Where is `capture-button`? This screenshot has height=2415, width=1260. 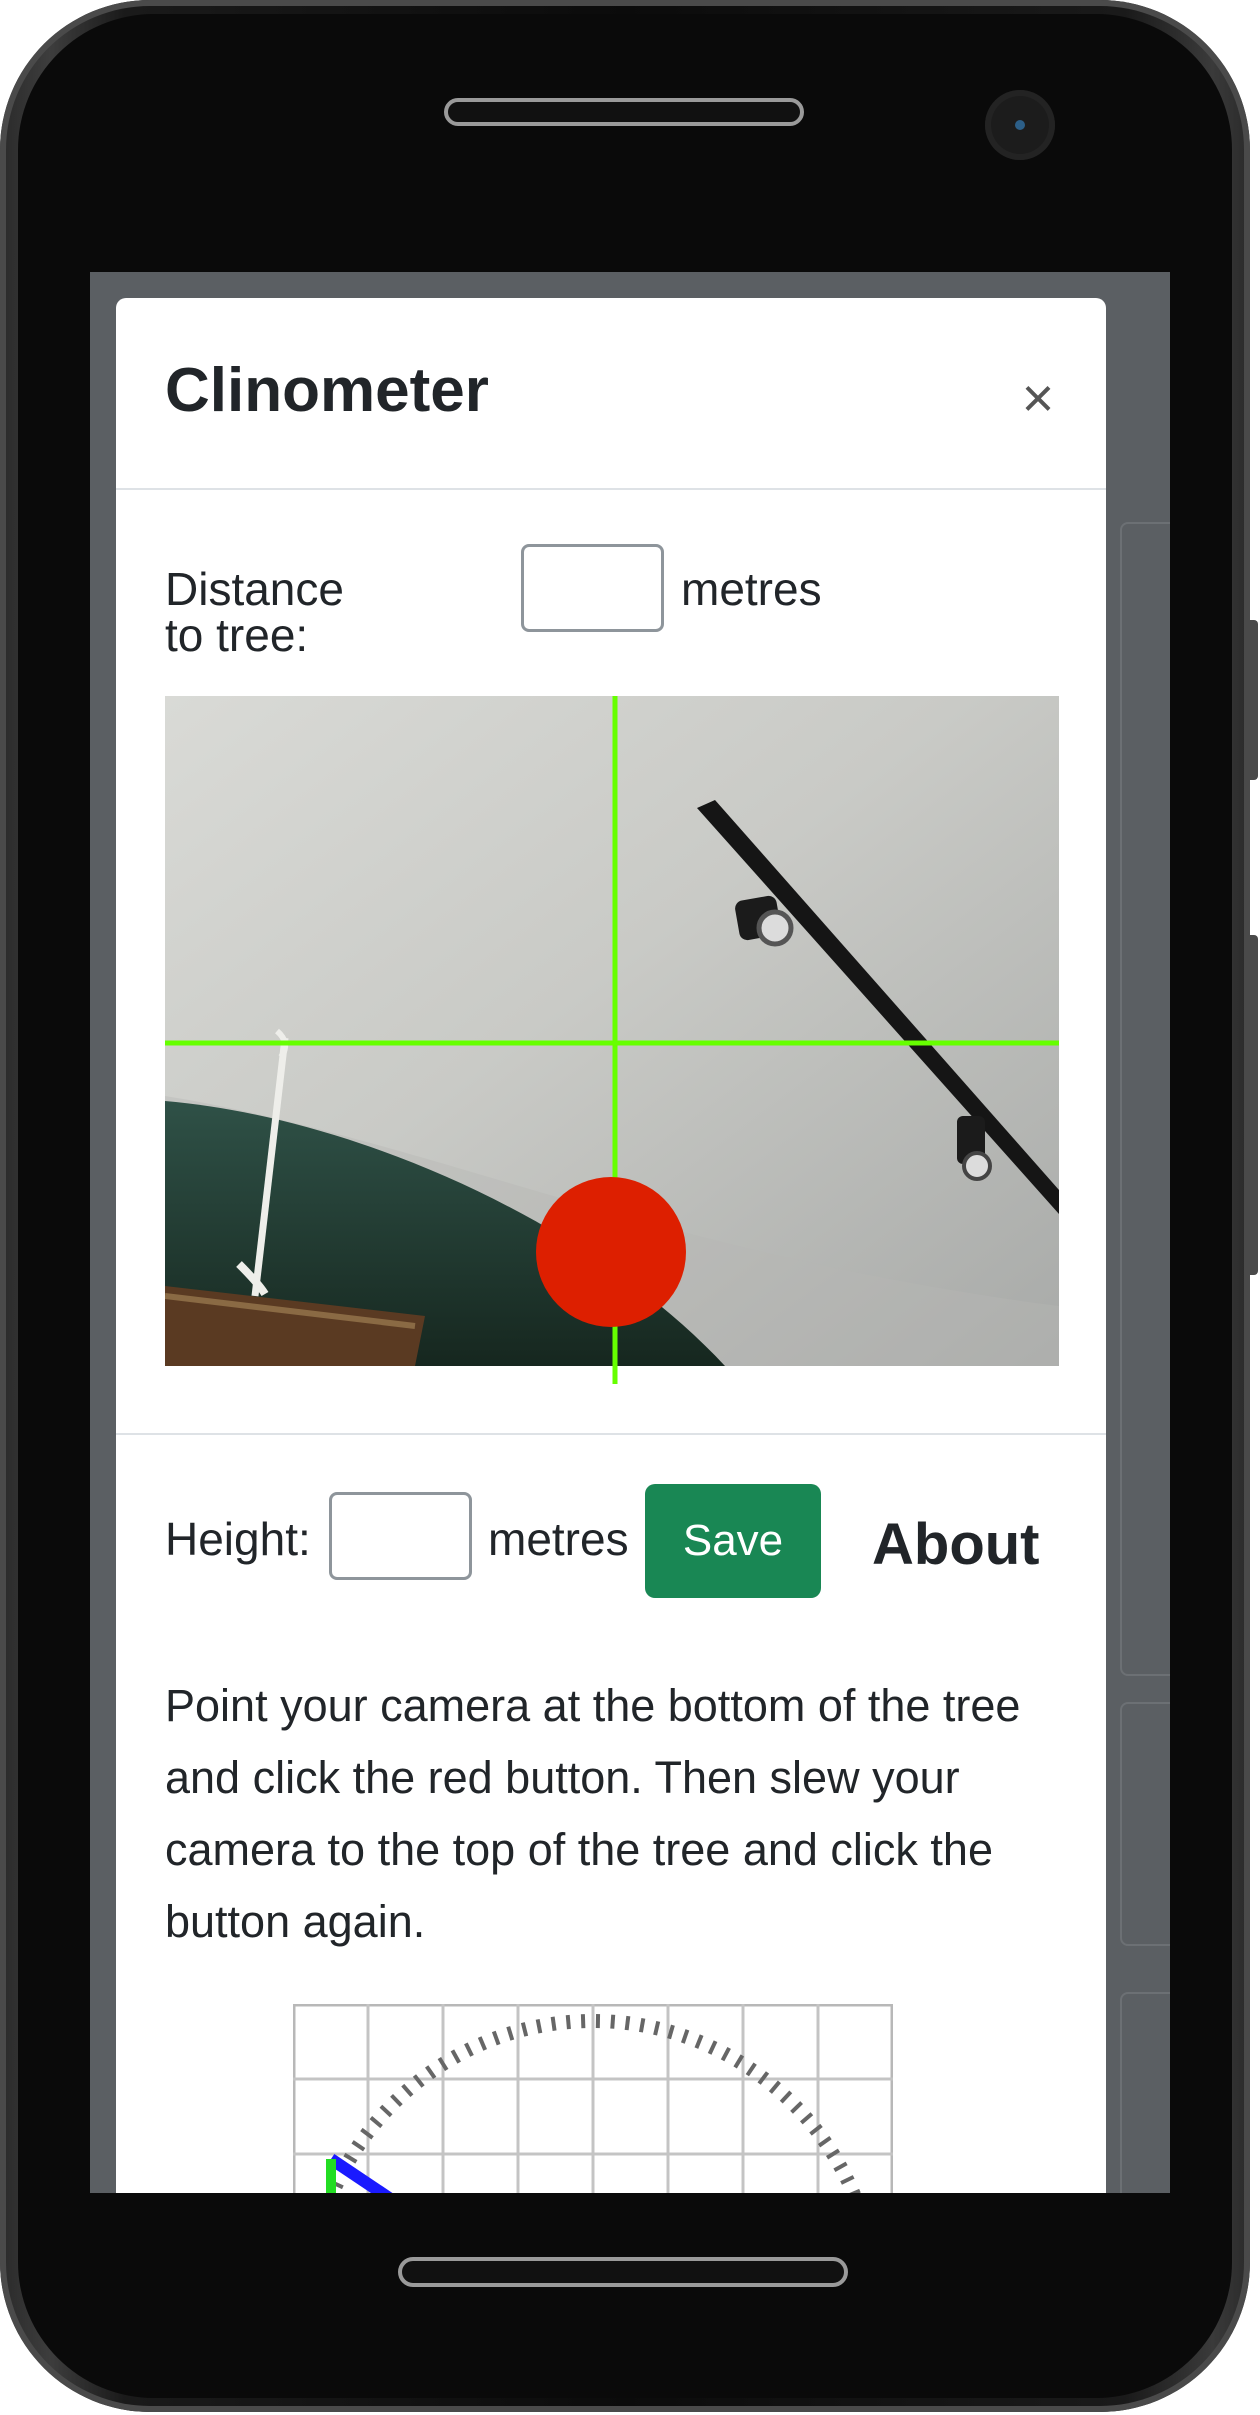
capture-button is located at coordinates (611, 1252).